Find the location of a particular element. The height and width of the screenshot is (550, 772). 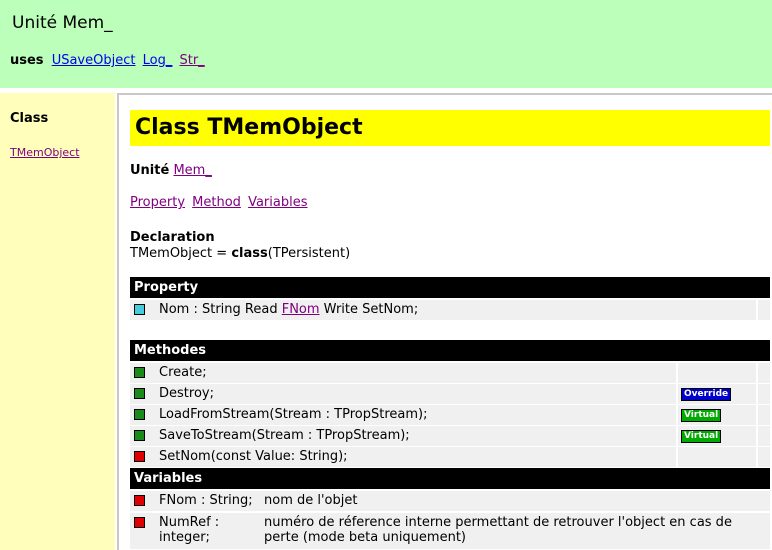

unite-label: Unité is located at coordinates (150, 170).